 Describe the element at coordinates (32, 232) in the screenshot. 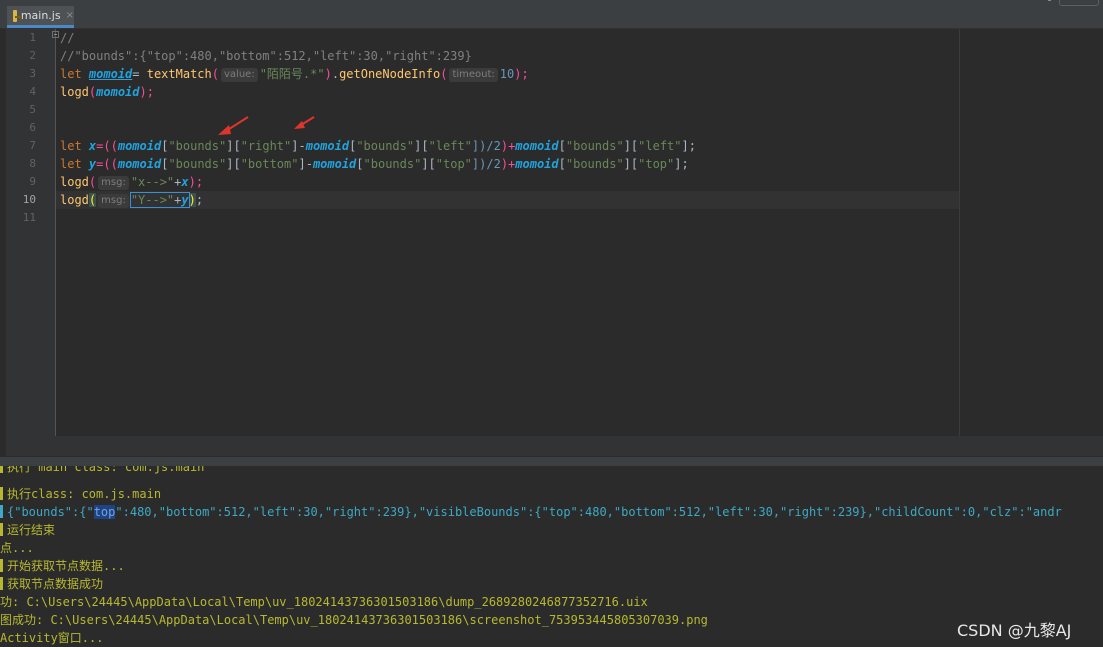

I see `line-number-gutter: 1 2 3 4 5 6 7 8 9 10 11` at that location.